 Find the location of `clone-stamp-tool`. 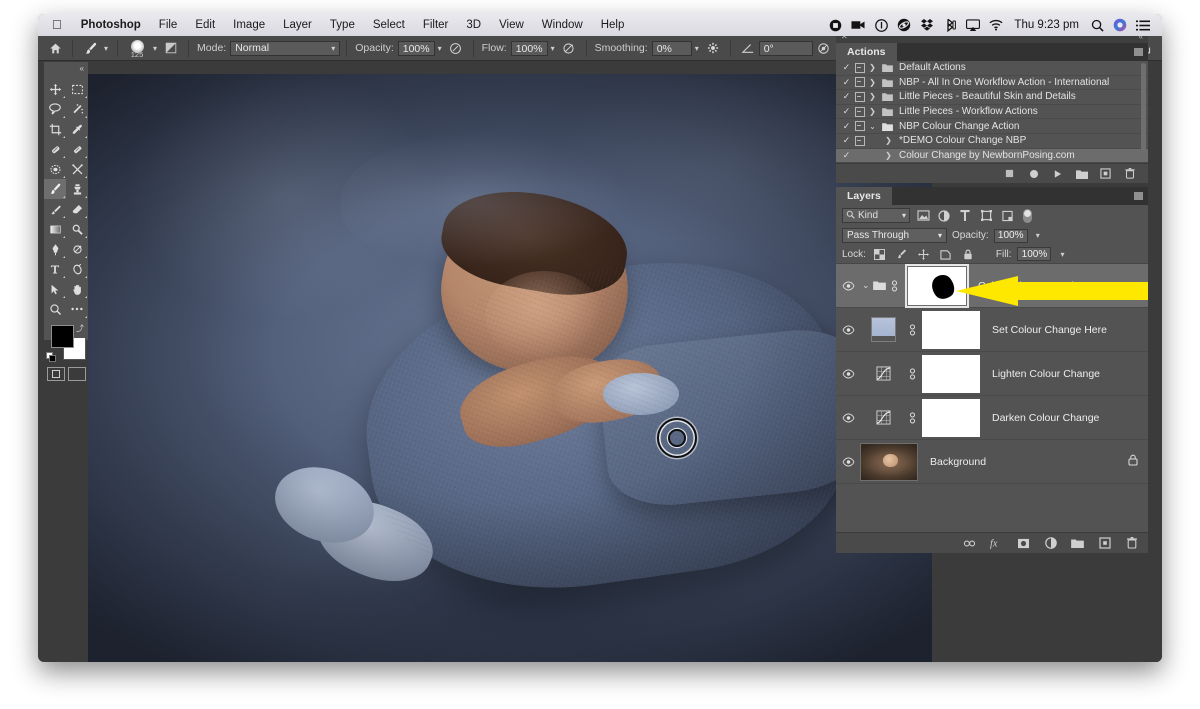

clone-stamp-tool is located at coordinates (77, 189).